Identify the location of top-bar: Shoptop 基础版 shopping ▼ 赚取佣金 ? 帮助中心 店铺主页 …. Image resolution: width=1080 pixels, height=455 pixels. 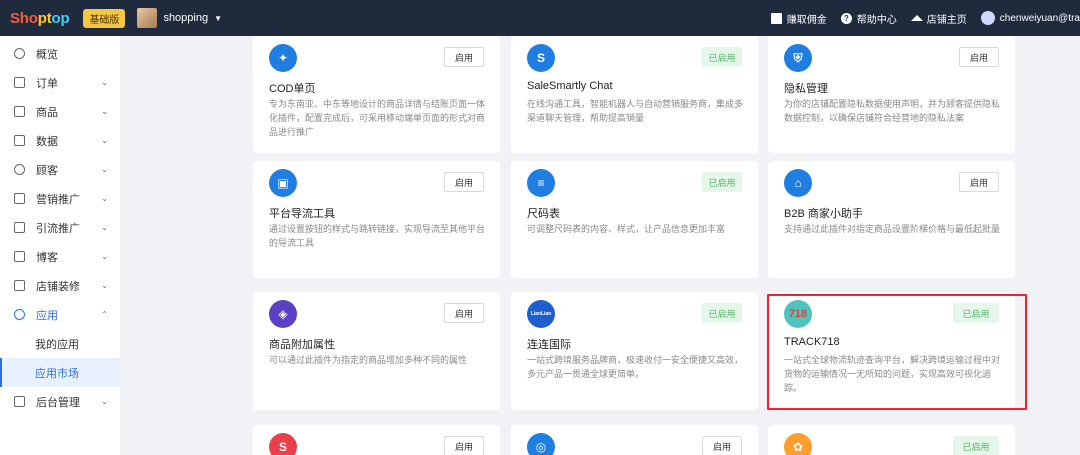
(540, 18).